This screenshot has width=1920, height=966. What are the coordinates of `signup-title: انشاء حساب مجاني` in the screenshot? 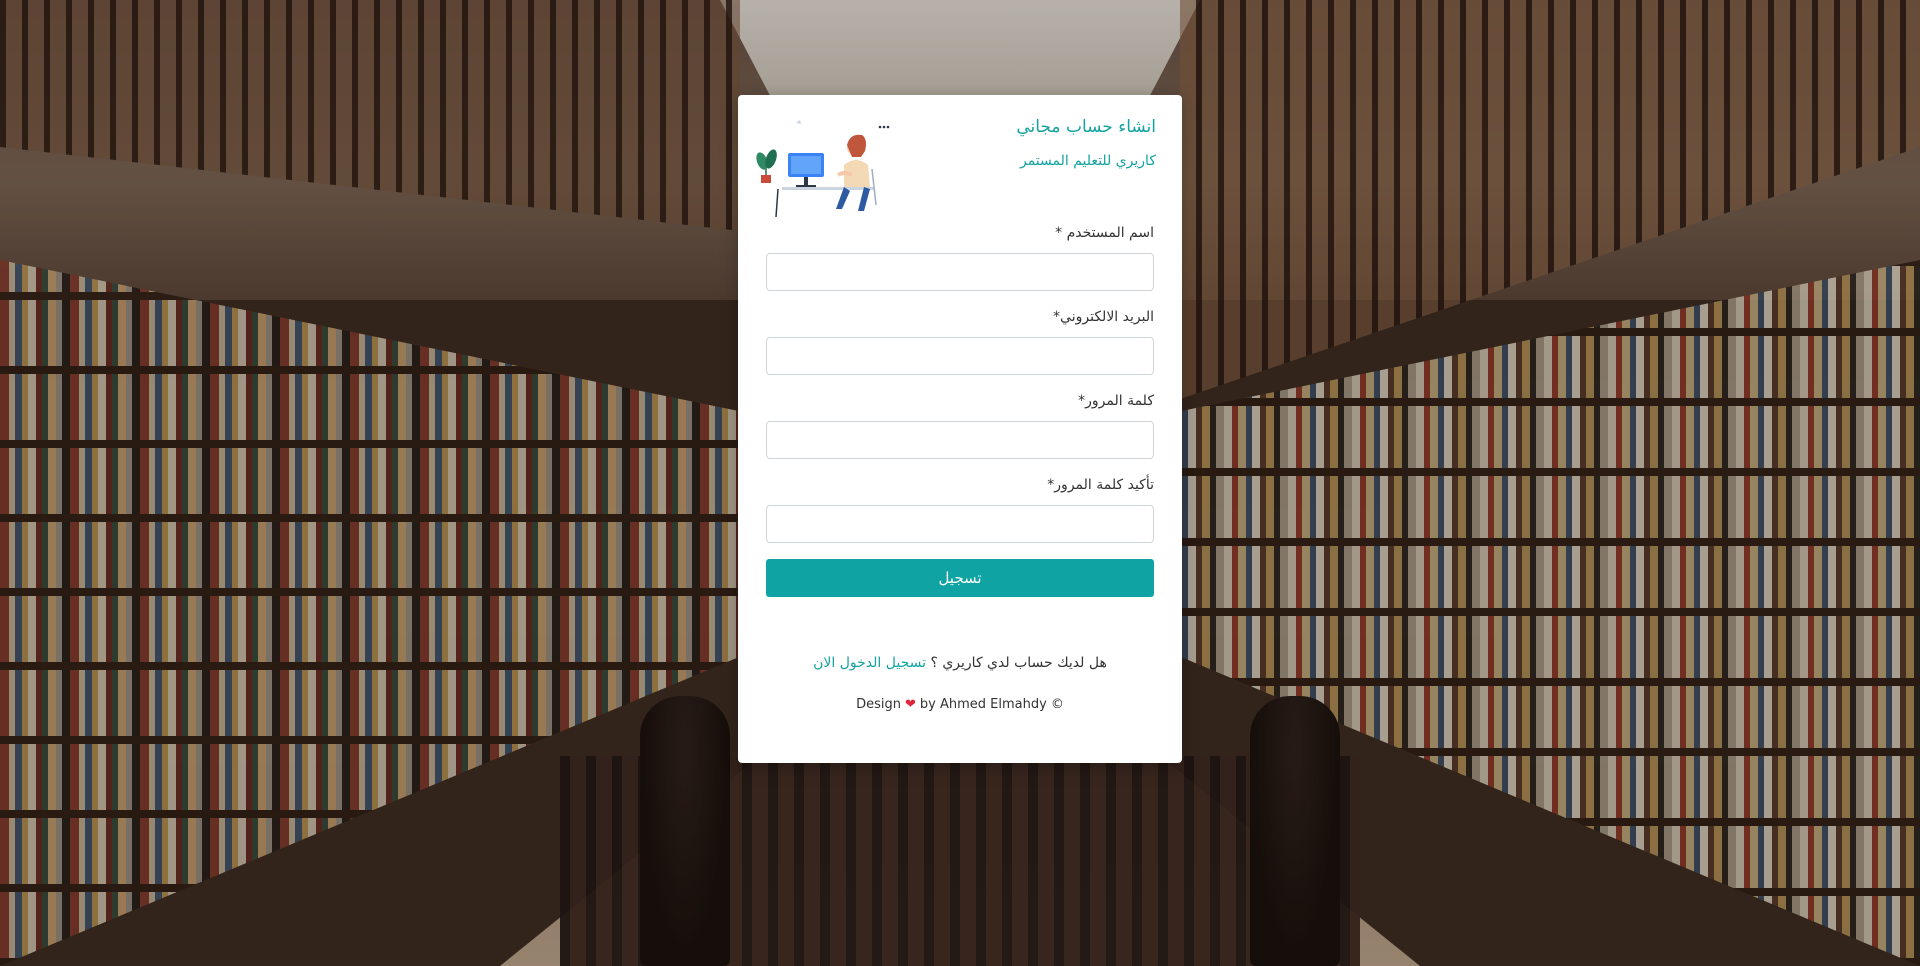 It's located at (1086, 127).